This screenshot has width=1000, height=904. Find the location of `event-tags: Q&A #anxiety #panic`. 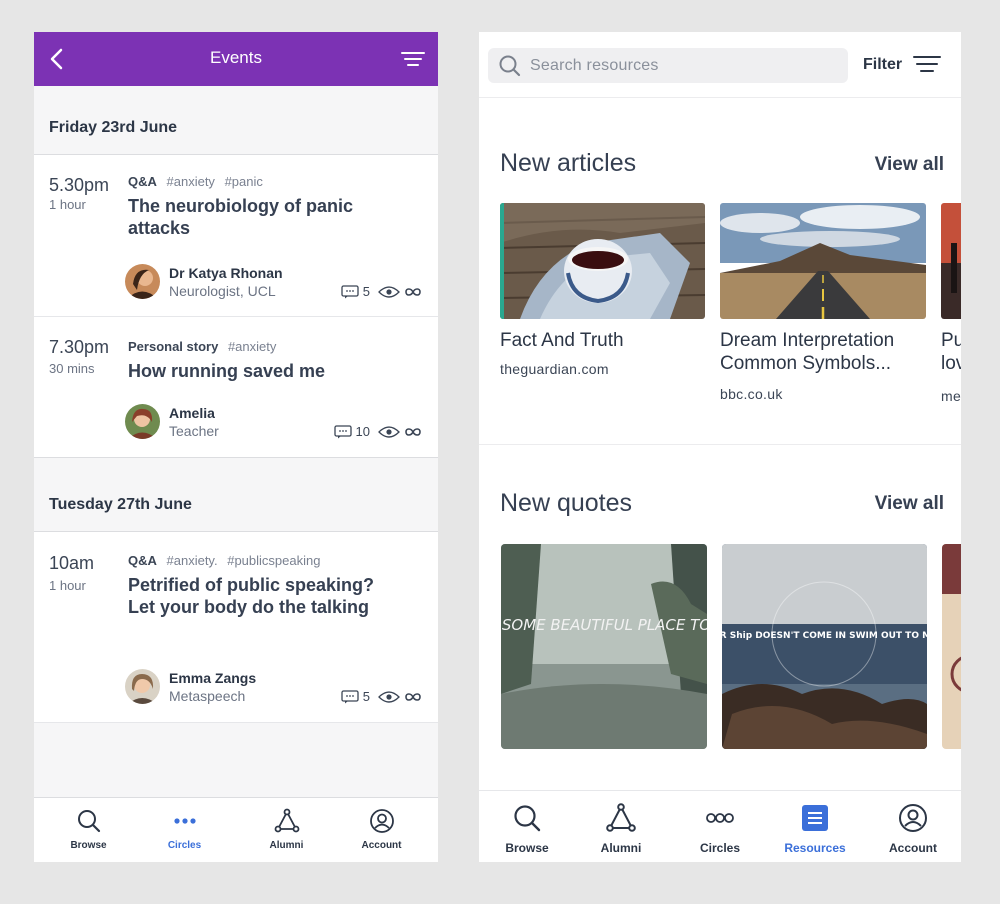

event-tags: Q&A #anxiety #panic is located at coordinates (198, 181).